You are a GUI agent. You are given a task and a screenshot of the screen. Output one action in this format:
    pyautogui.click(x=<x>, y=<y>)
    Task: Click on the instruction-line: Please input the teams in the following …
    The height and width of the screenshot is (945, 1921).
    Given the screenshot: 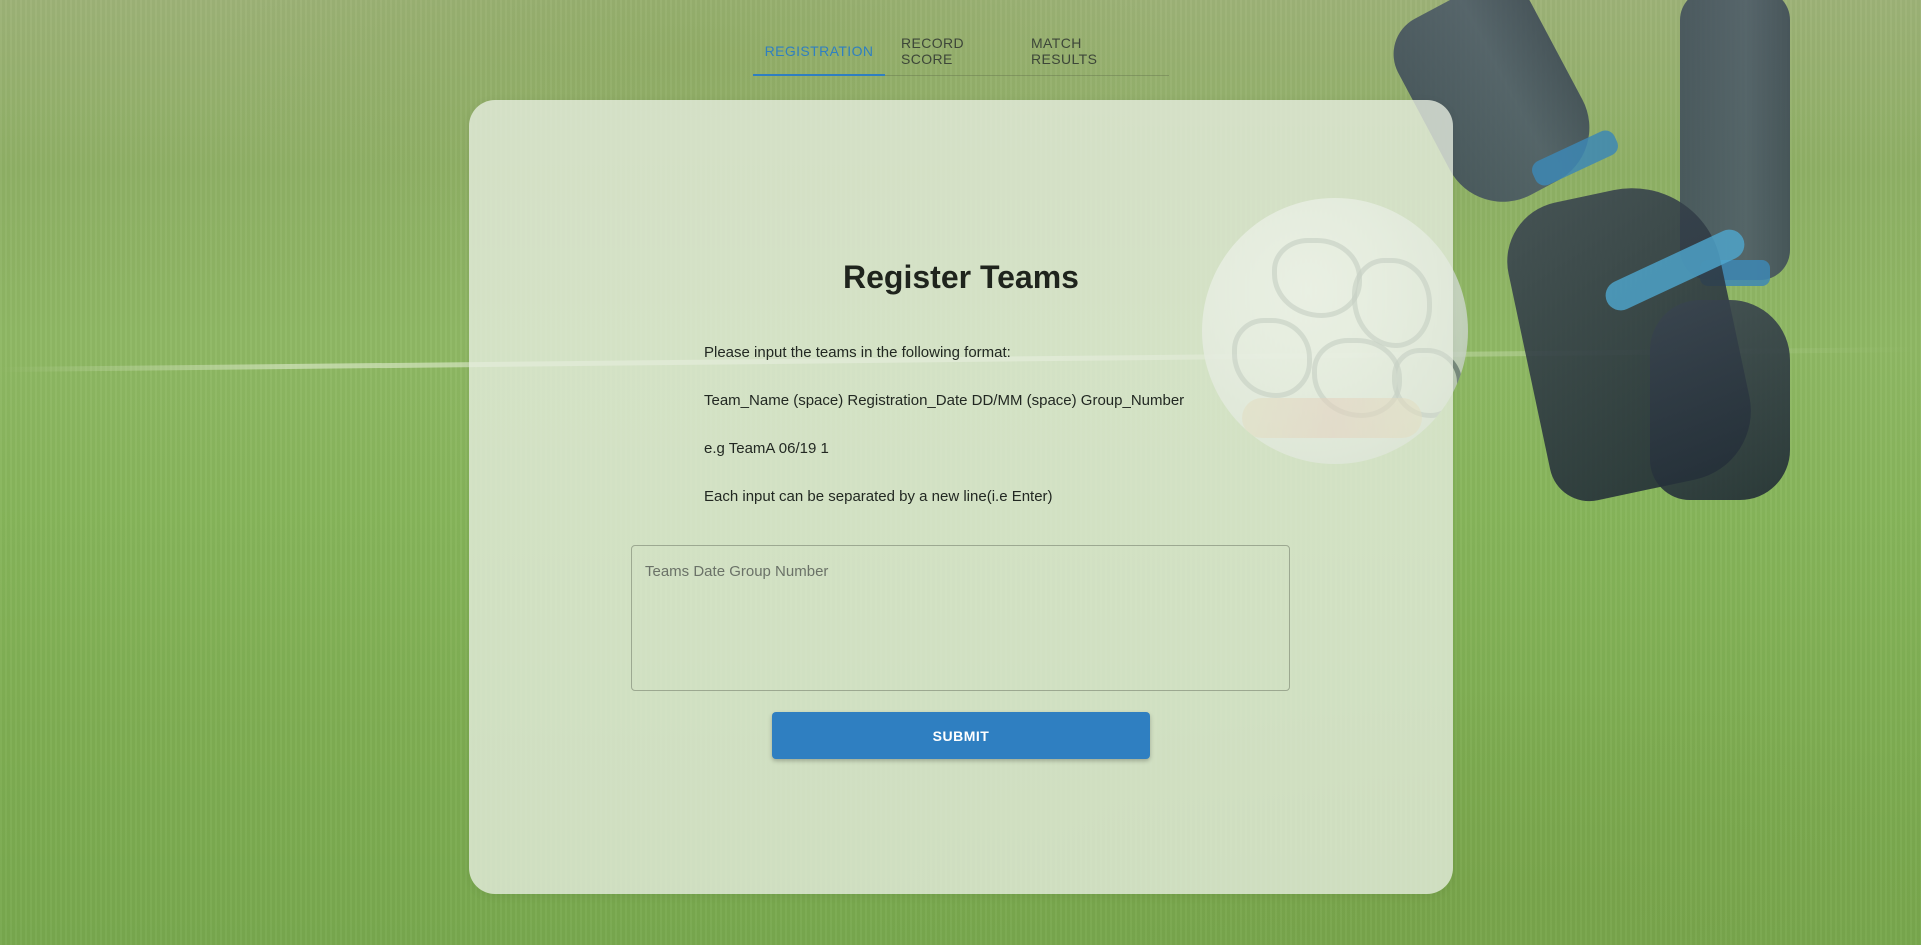 What is the action you would take?
    pyautogui.click(x=857, y=352)
    